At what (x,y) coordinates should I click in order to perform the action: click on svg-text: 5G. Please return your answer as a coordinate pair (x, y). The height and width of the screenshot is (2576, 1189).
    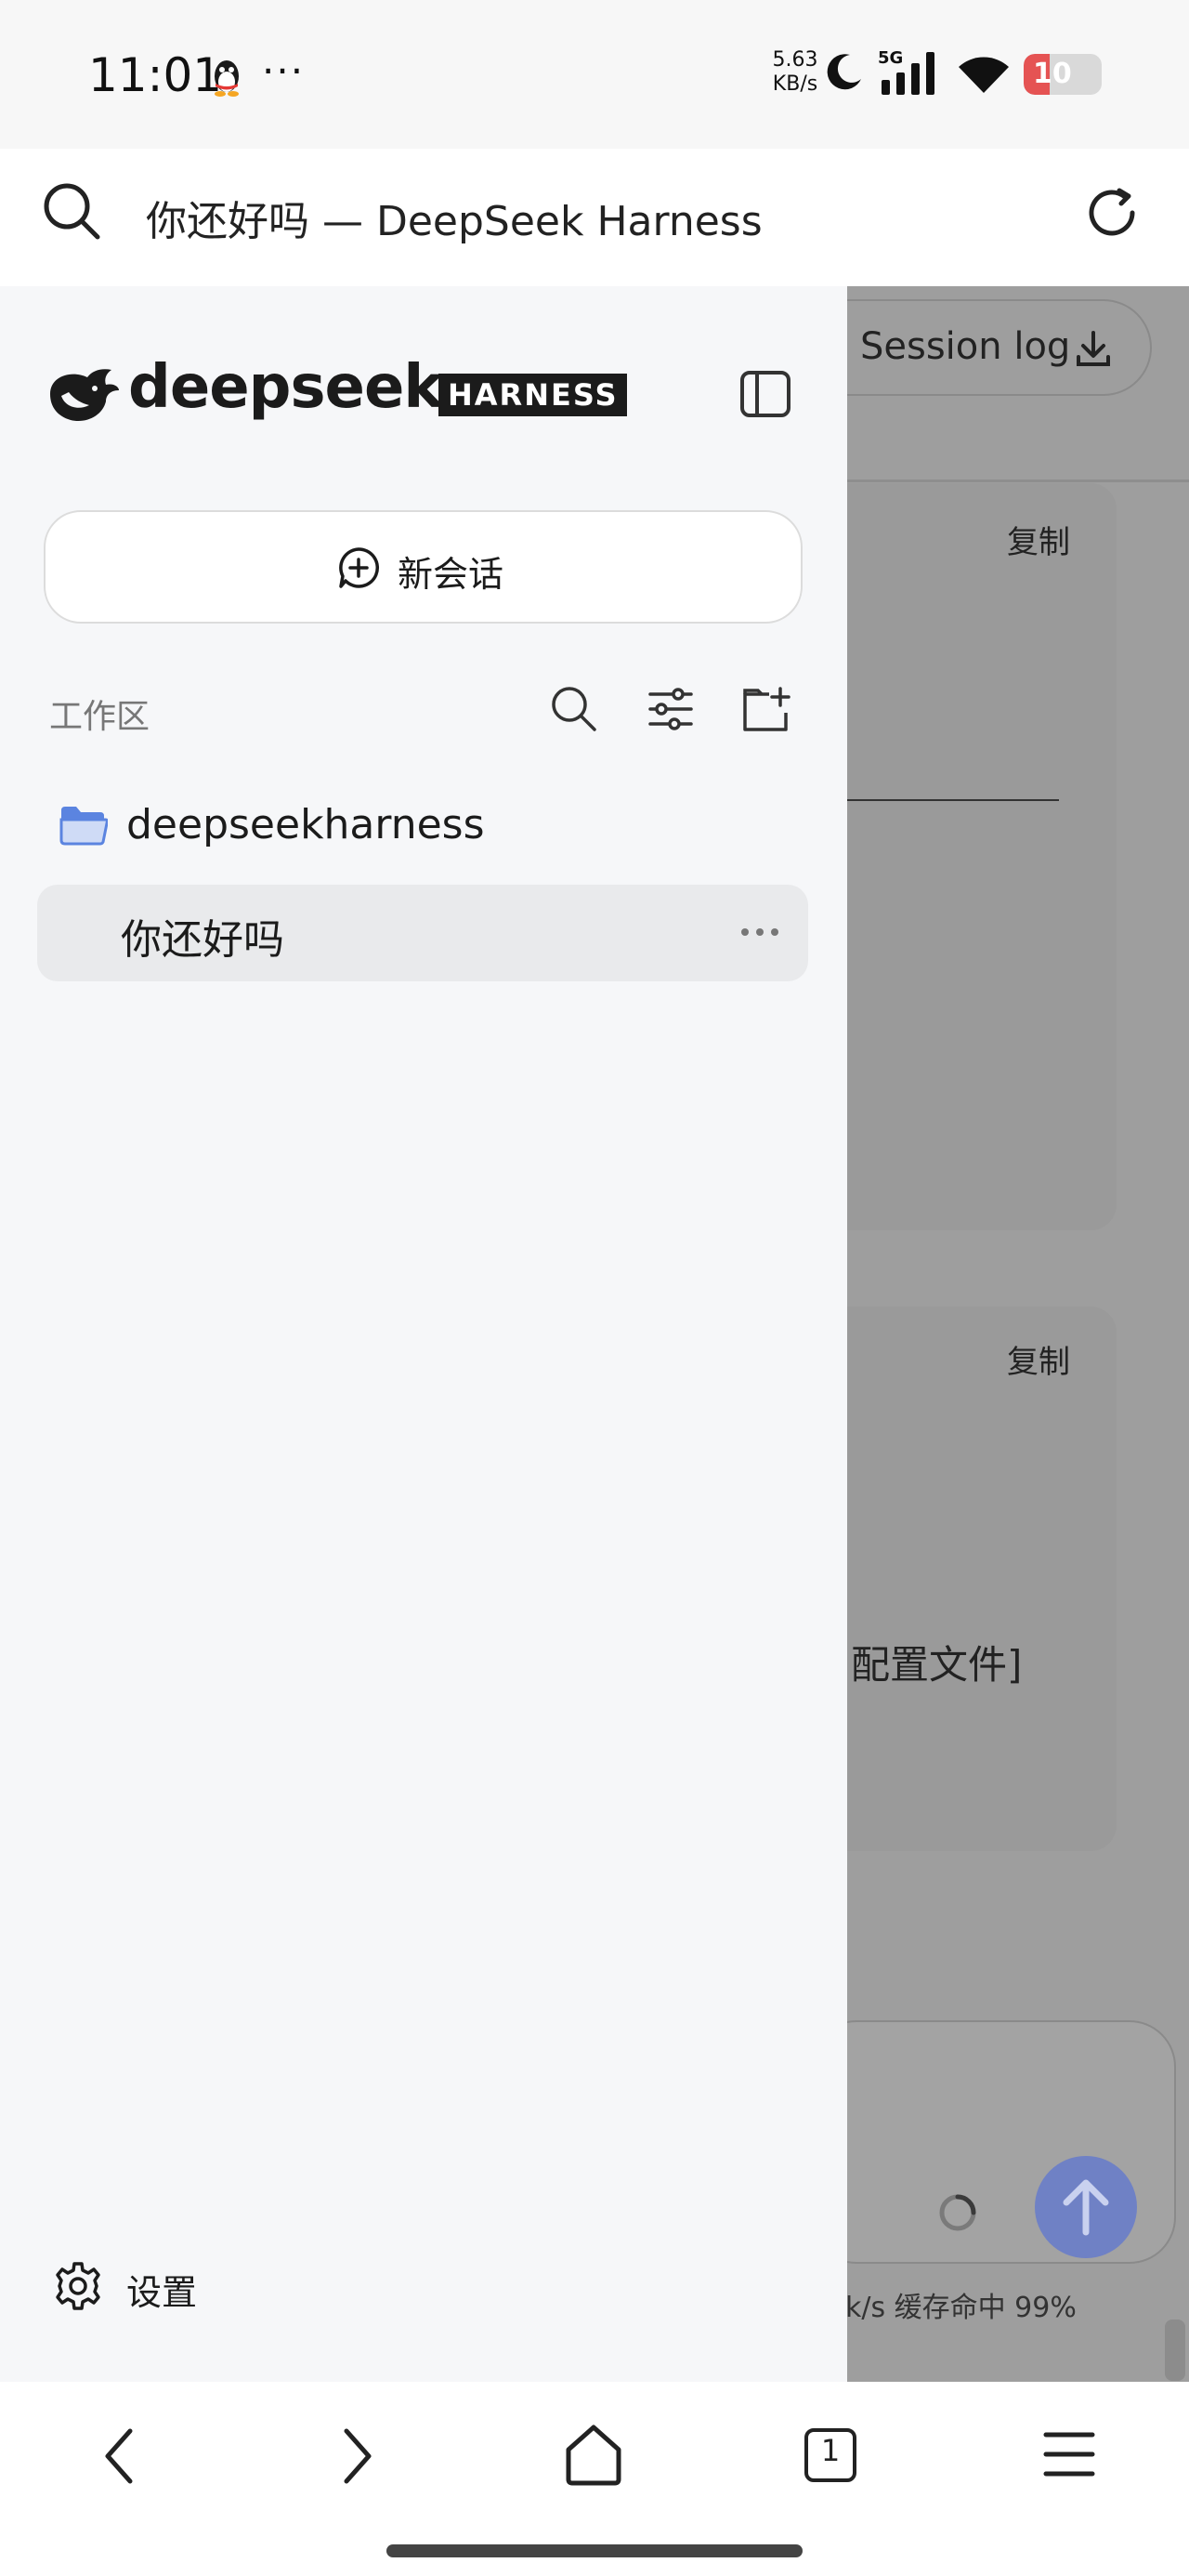
    Looking at the image, I should click on (891, 58).